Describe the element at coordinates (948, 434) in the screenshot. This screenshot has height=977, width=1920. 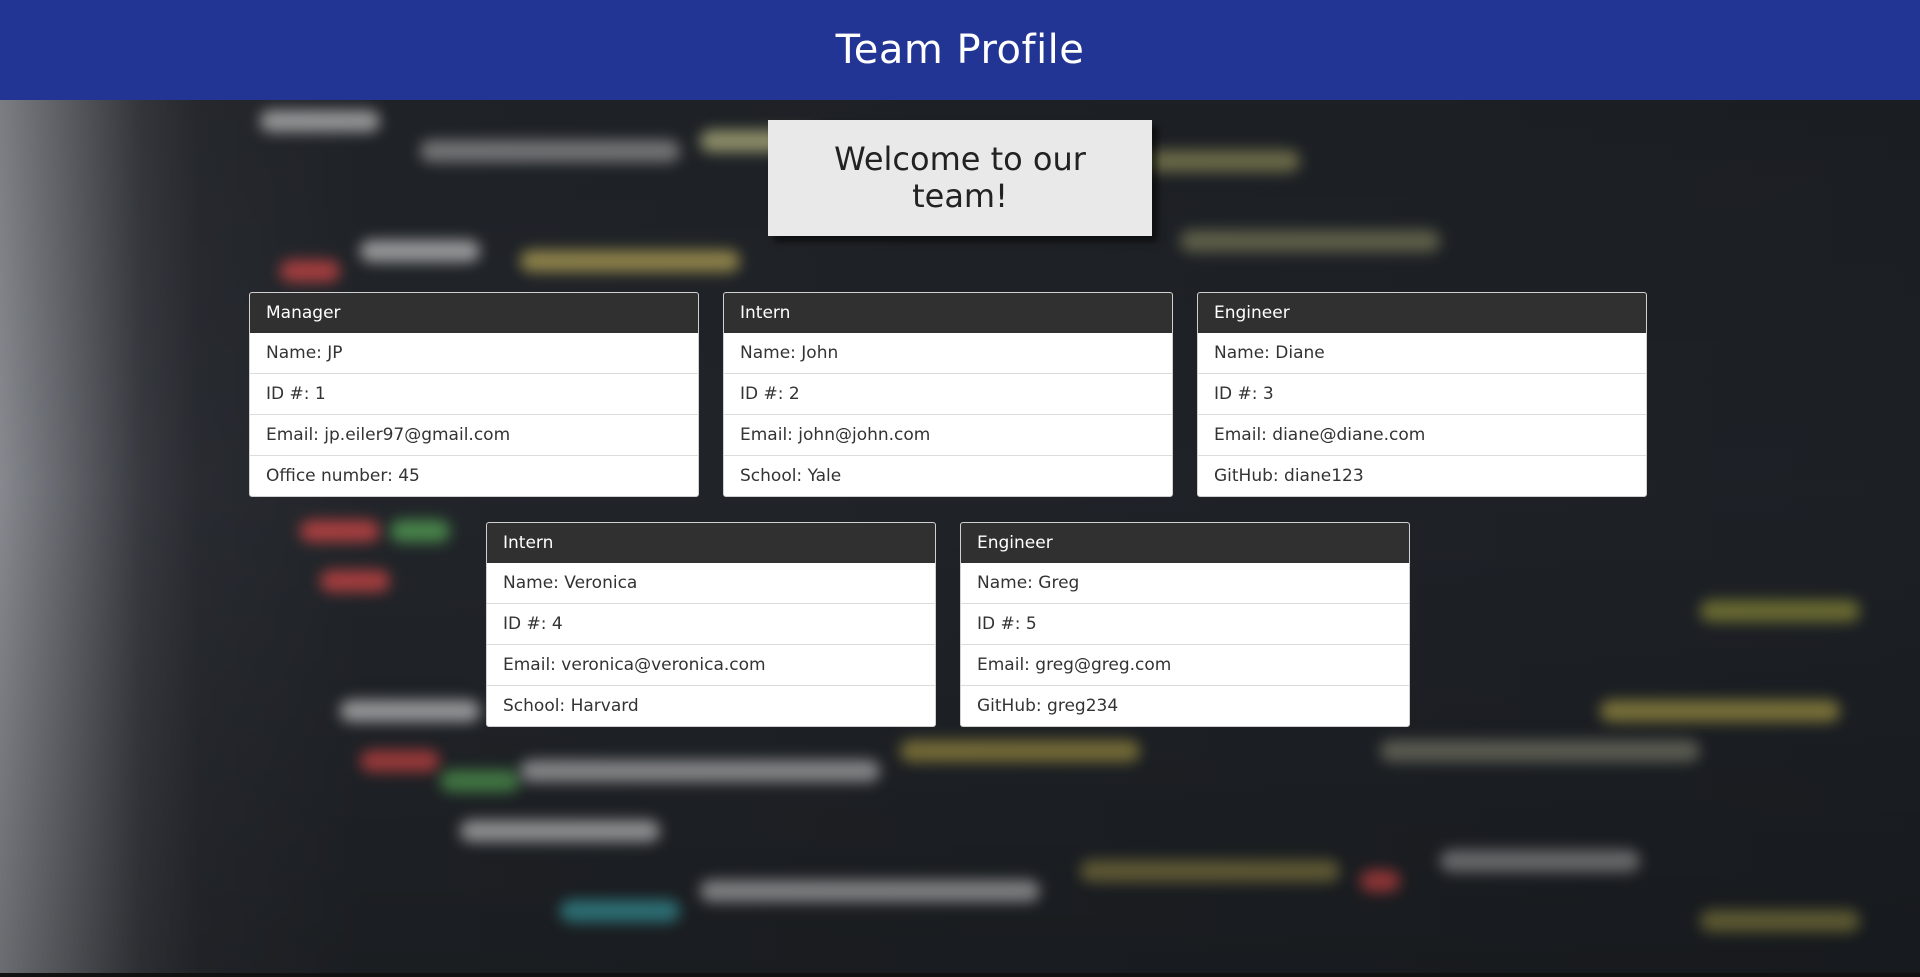
I see `card-email: Email: john@john.com` at that location.